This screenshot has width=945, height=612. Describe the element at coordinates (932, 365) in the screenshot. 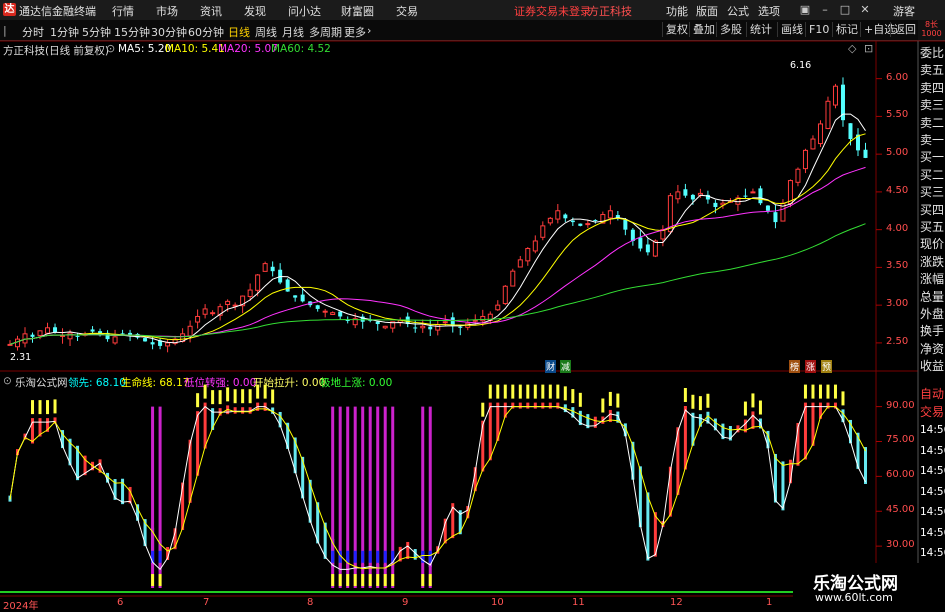

I see `quote-label: 收益` at that location.